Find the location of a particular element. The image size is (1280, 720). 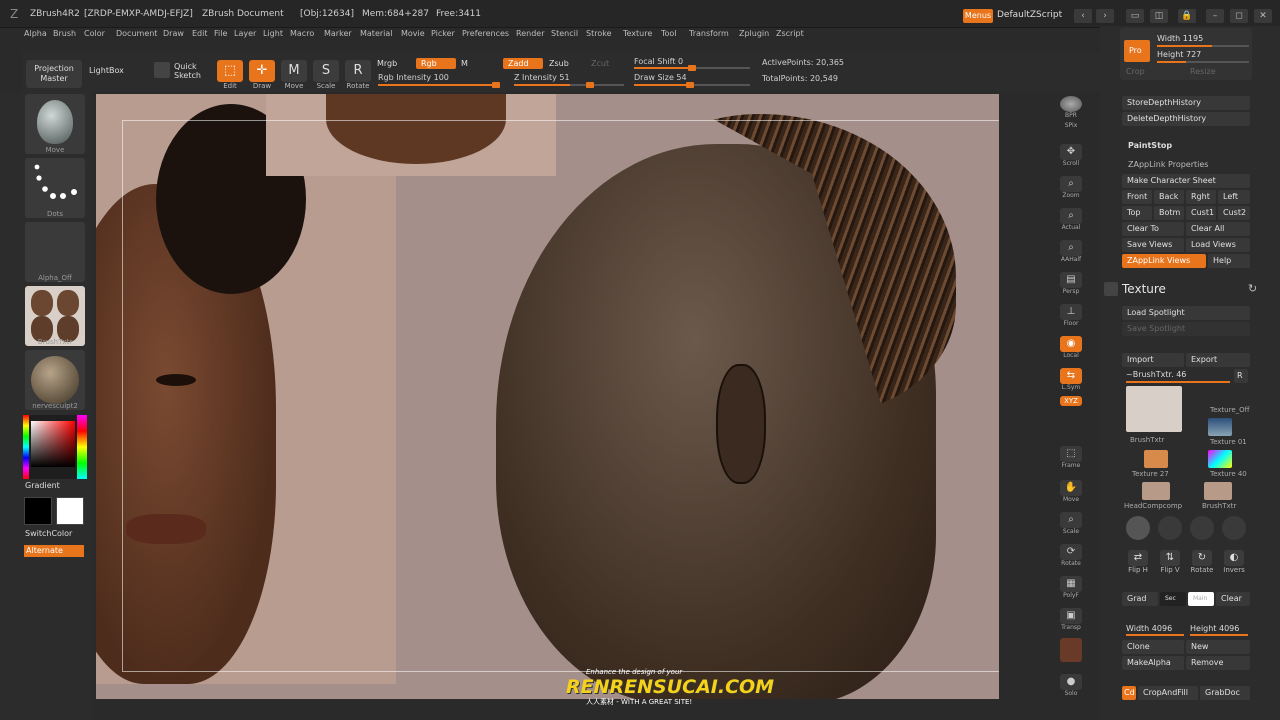

texture-thumb-brushtxtr is located at coordinates (1154, 409).